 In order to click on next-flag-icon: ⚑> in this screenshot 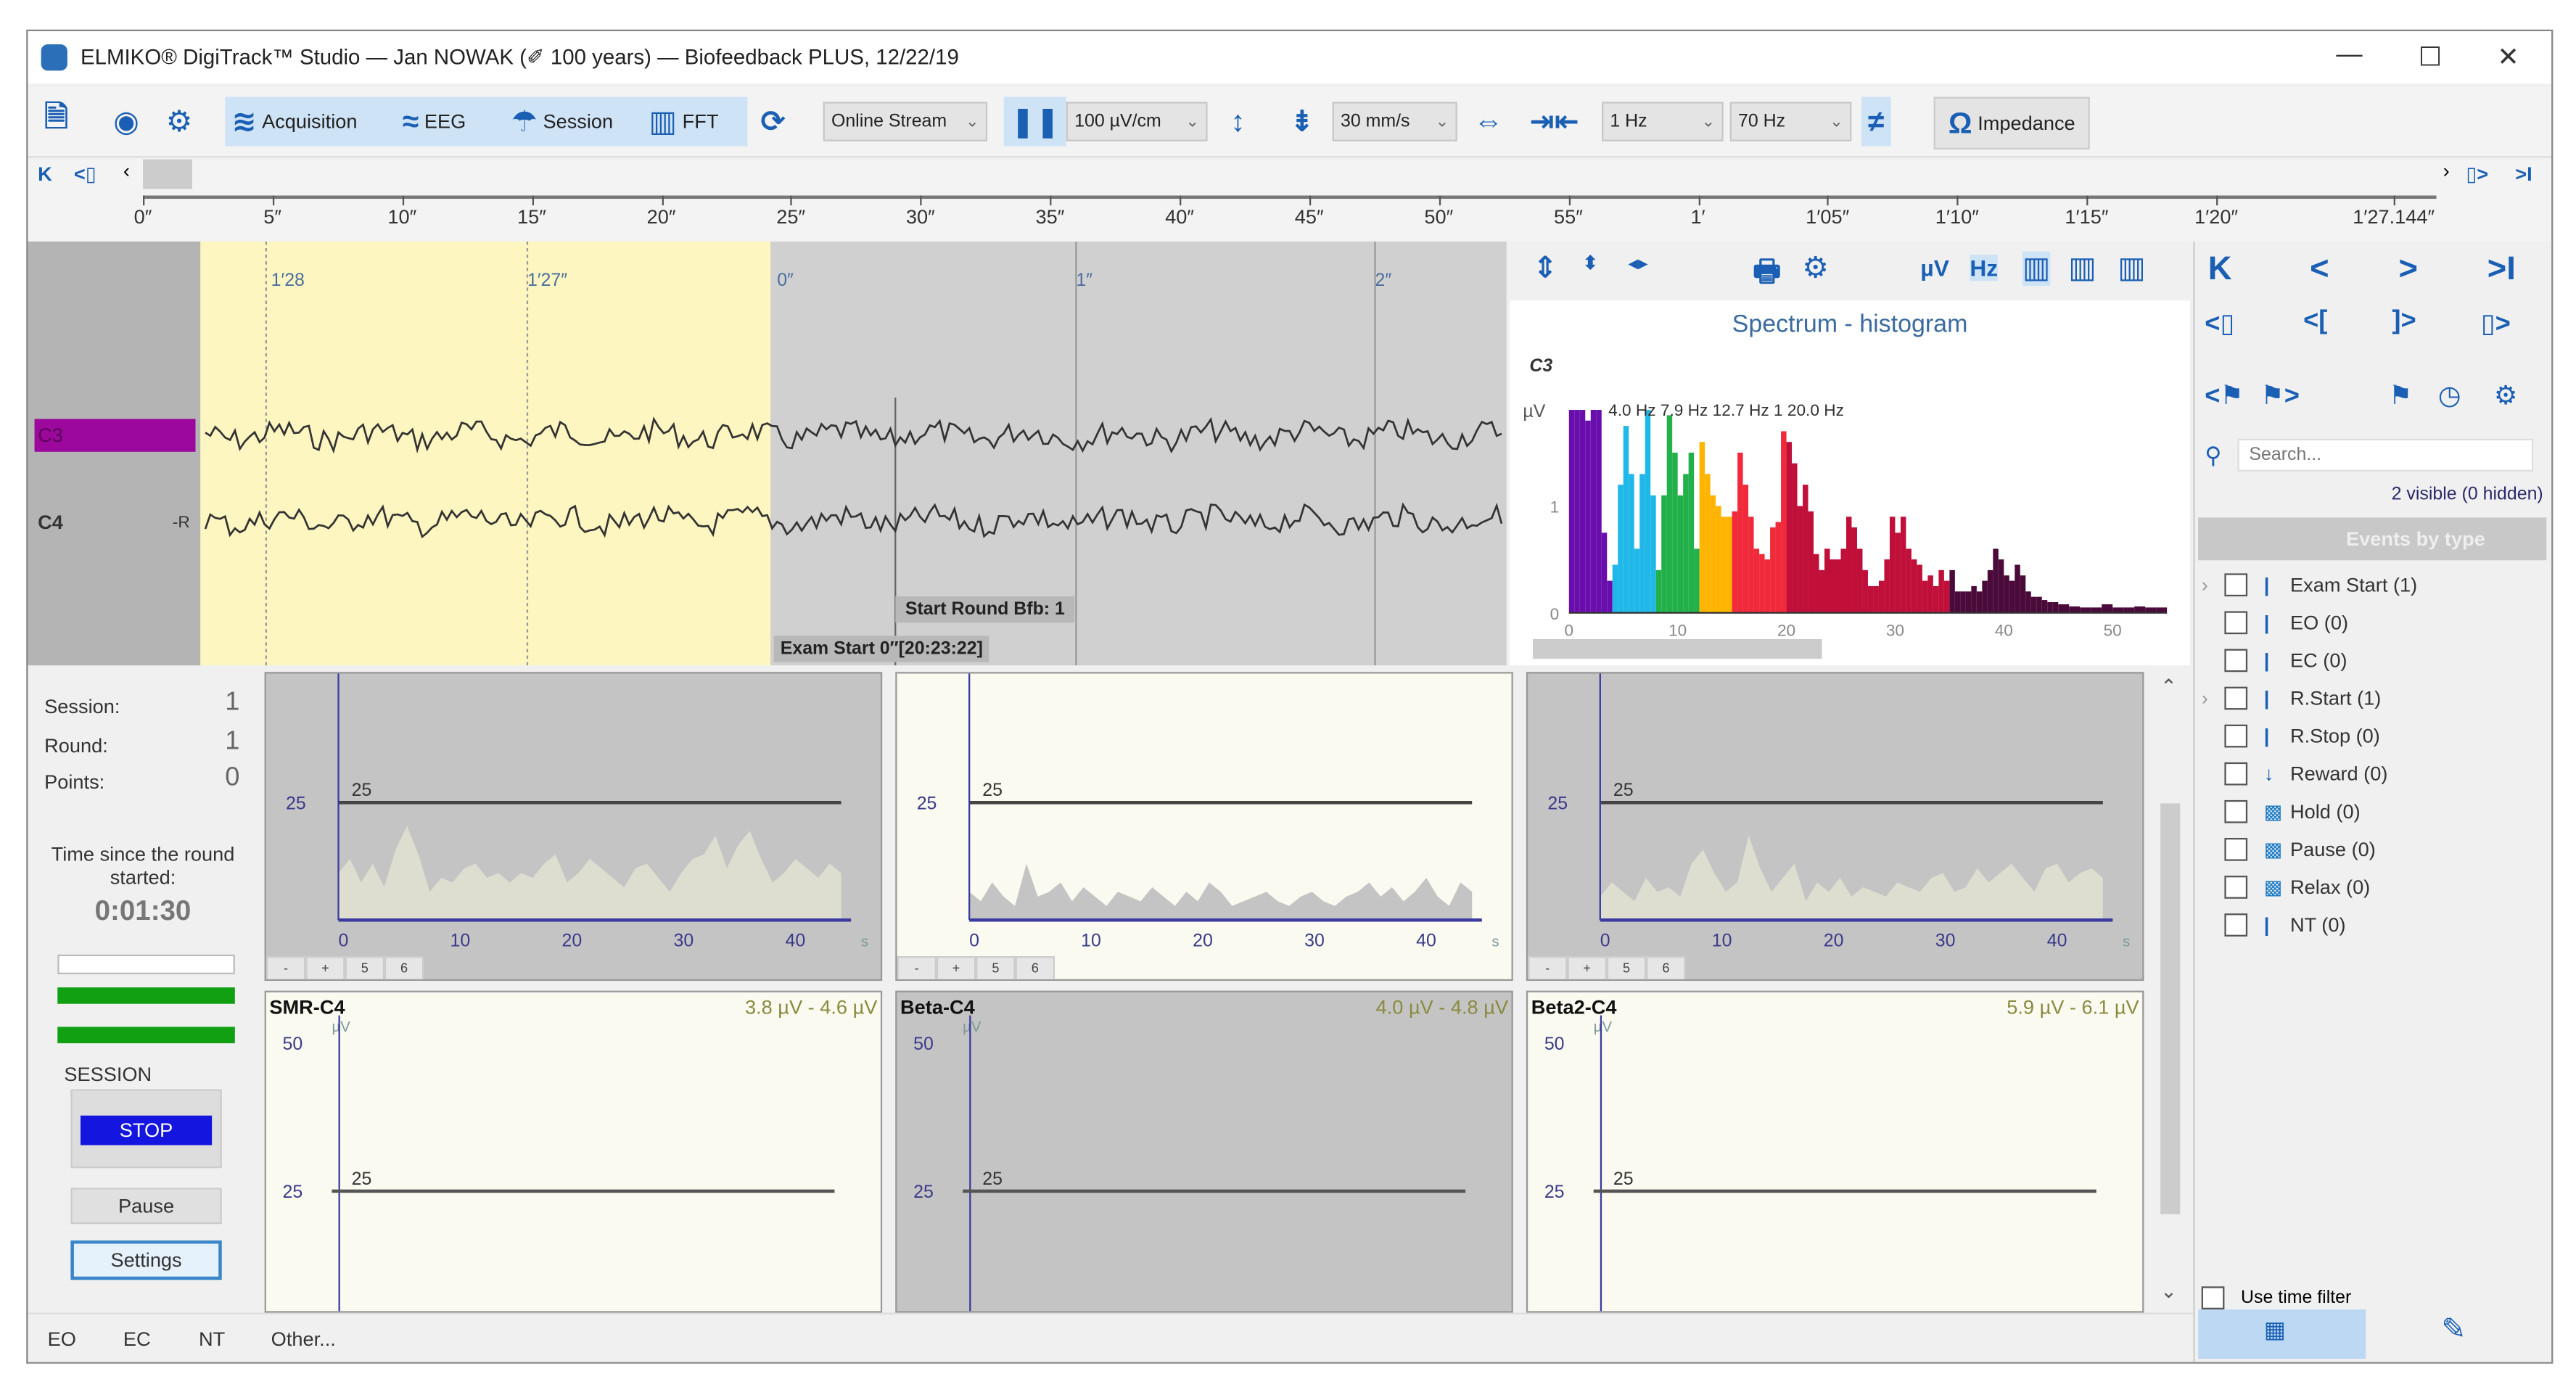, I will do `click(2280, 395)`.